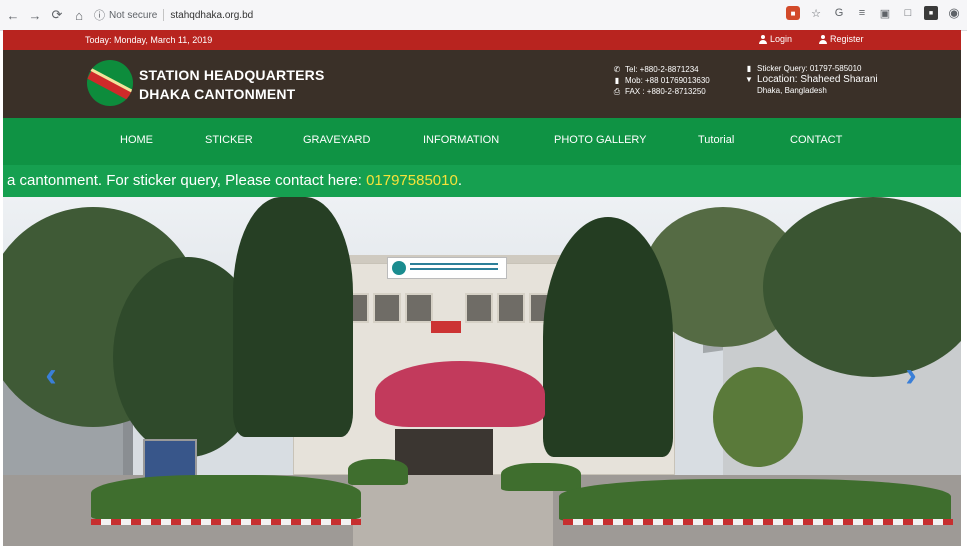  What do you see at coordinates (749, 68) in the screenshot?
I see `sticker-icon: ▮` at bounding box center [749, 68].